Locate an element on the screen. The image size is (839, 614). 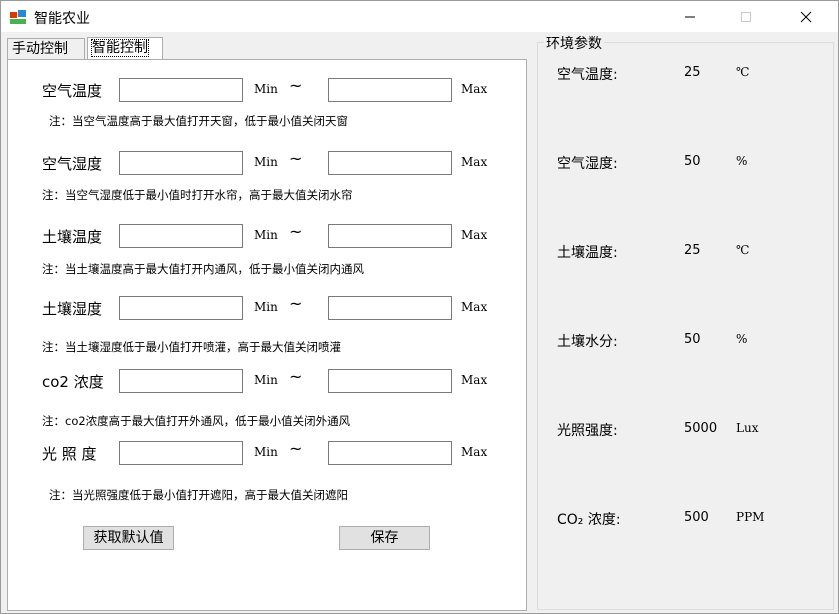
env-value-air-temp: 25 is located at coordinates (692, 72).